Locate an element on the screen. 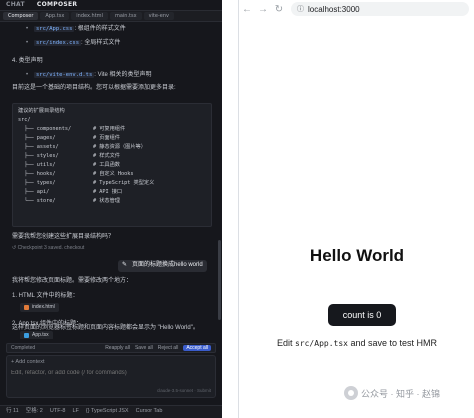 This screenshot has width=474, height=418. code-line: ├── types/ # TypeScript 类型定义 is located at coordinates (86, 183).